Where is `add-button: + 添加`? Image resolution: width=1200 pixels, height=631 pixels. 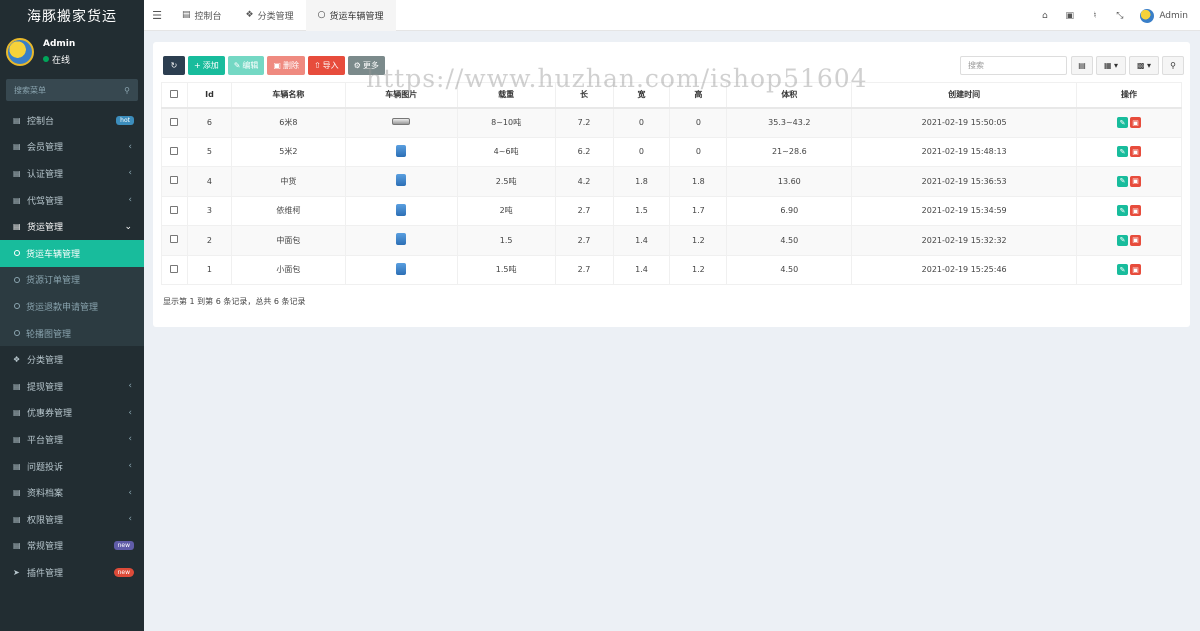 add-button: + 添加 is located at coordinates (206, 65).